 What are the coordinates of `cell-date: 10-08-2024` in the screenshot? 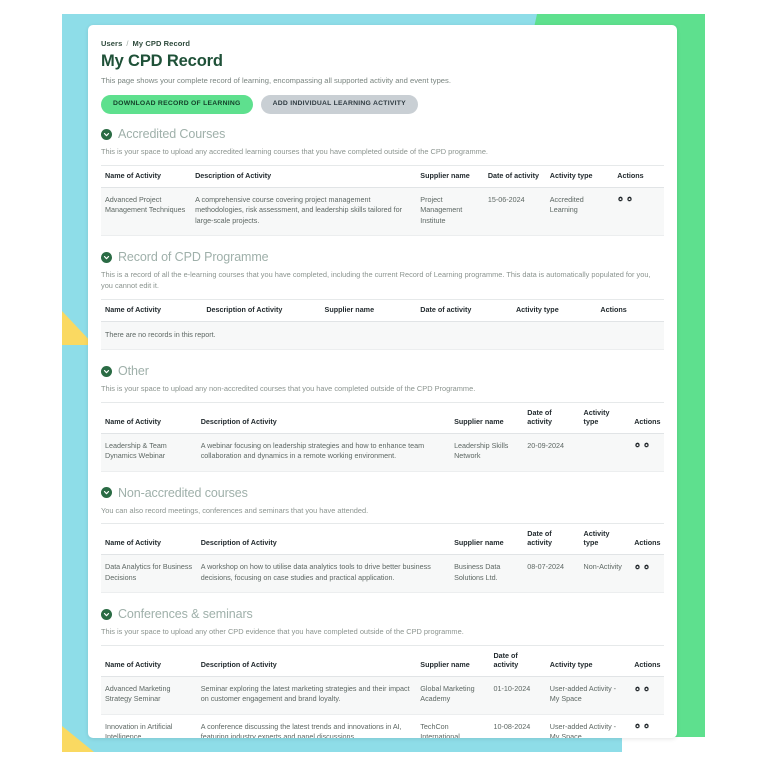 It's located at (517, 726).